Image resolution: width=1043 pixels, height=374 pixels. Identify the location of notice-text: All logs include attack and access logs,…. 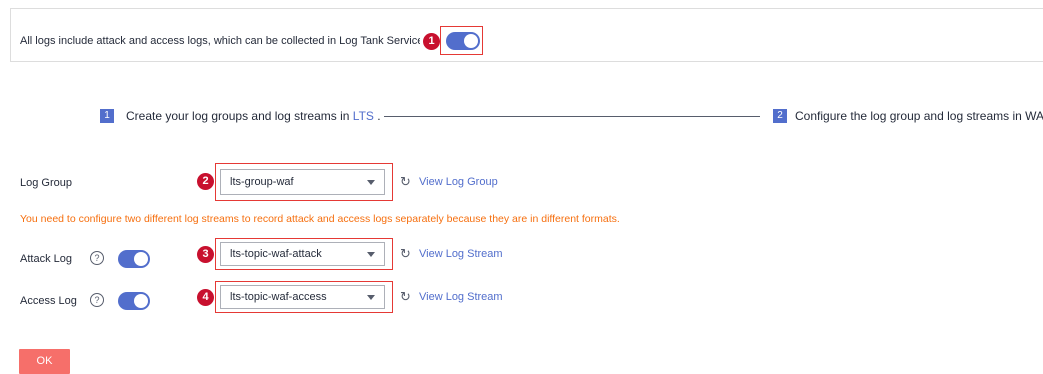
(220, 41).